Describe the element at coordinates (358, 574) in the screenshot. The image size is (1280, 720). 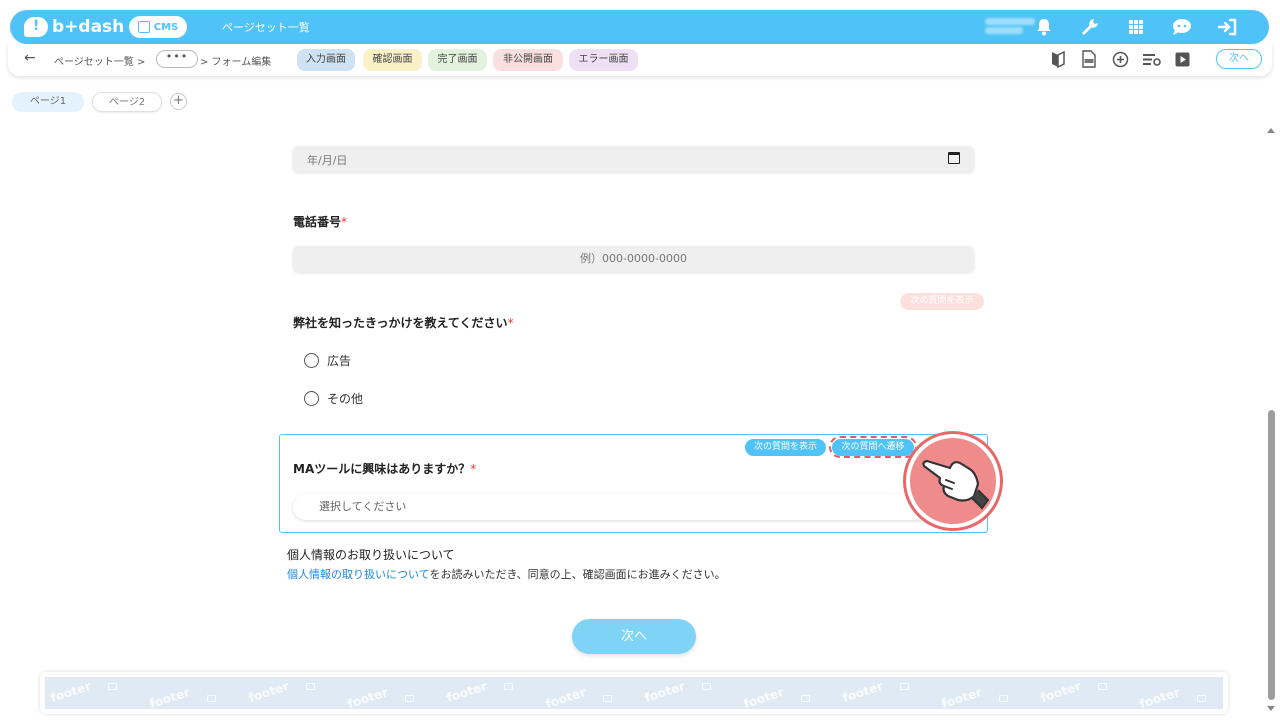
I see `privacy-policy-link: 個人情報の取り扱いについて` at that location.